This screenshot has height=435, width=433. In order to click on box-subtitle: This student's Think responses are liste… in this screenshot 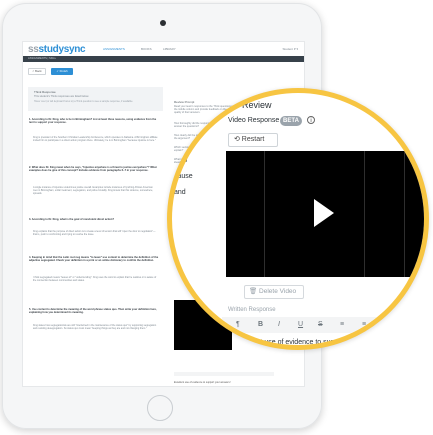, I will do `click(61, 96)`.